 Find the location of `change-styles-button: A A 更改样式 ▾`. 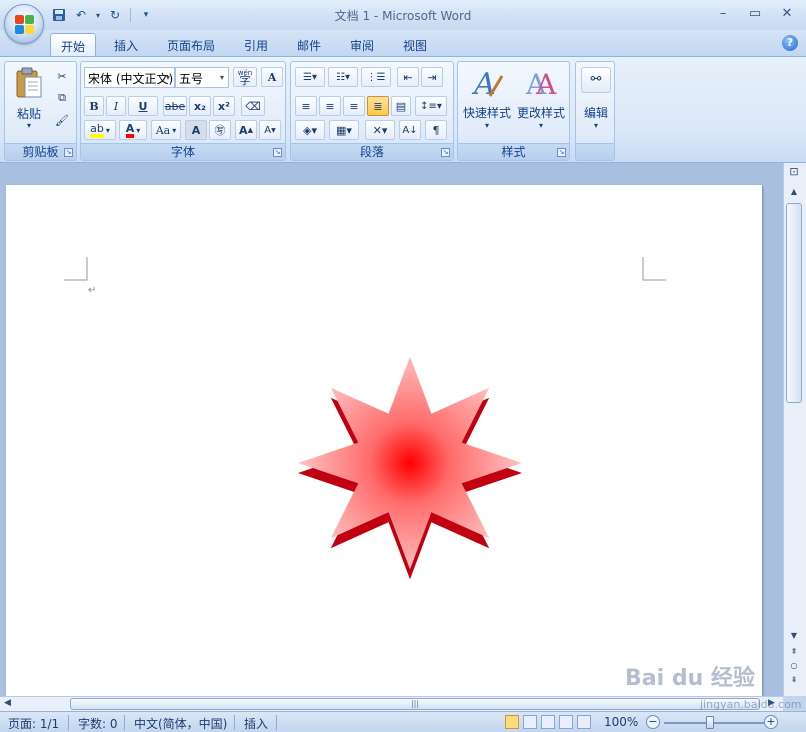

change-styles-button: A A 更改样式 ▾ is located at coordinates (541, 101).